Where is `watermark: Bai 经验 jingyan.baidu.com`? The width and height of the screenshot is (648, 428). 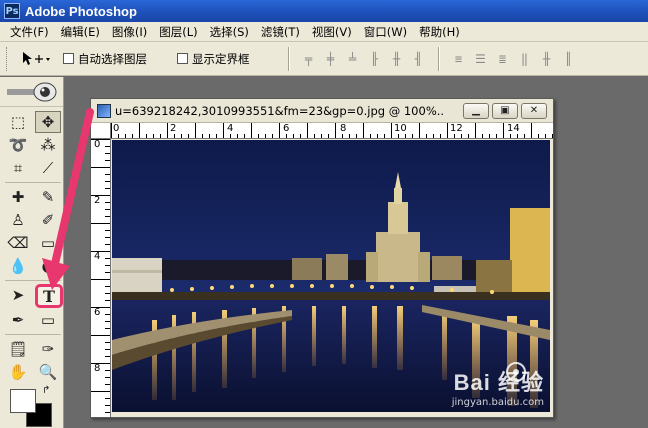
watermark: Bai 经验 jingyan.baidu.com is located at coordinates (498, 386).